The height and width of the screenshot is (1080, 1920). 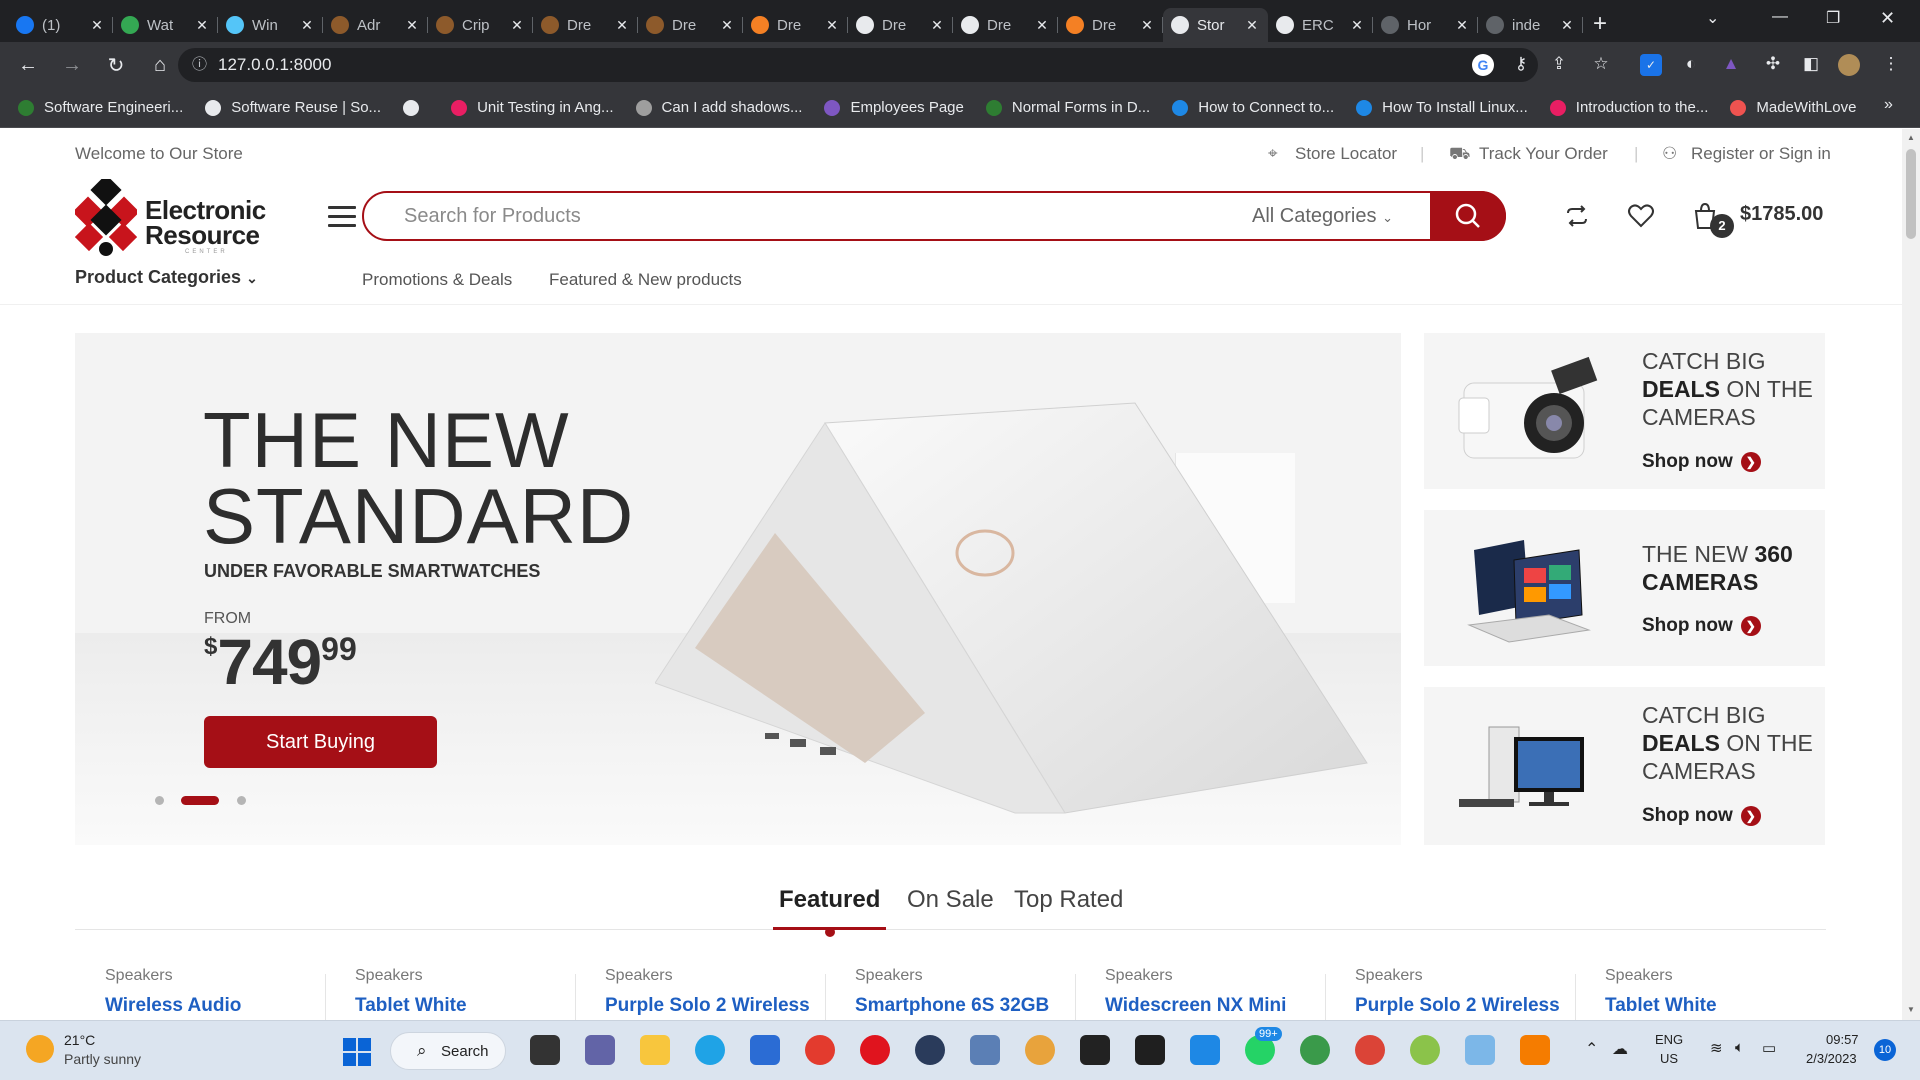 What do you see at coordinates (448, 1051) in the screenshot?
I see `taskbar-search: ⌕ Search` at bounding box center [448, 1051].